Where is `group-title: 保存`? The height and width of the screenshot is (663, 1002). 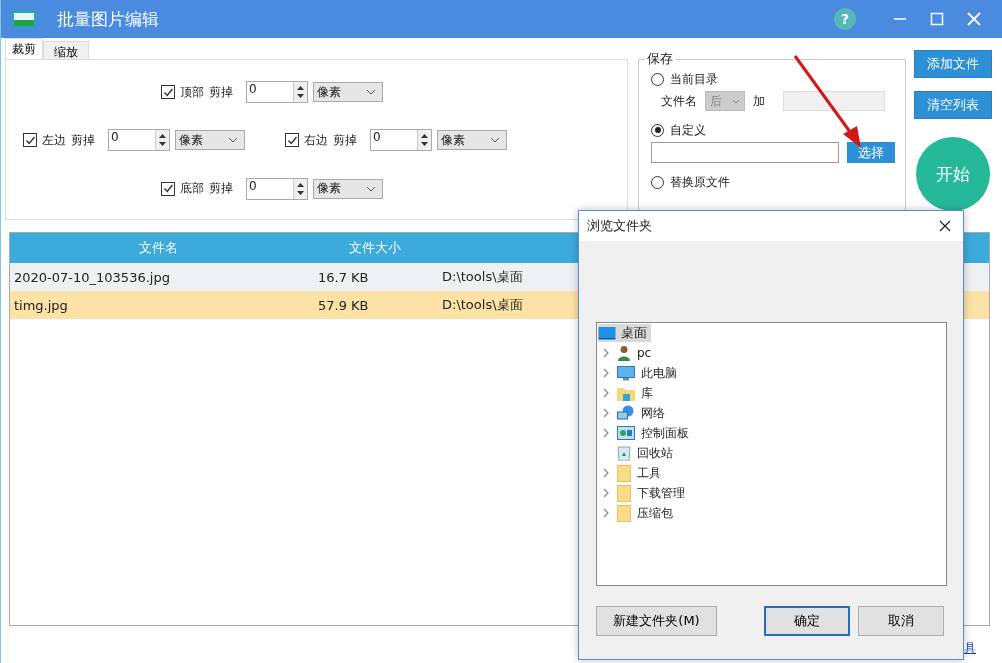
group-title: 保存 is located at coordinates (660, 59).